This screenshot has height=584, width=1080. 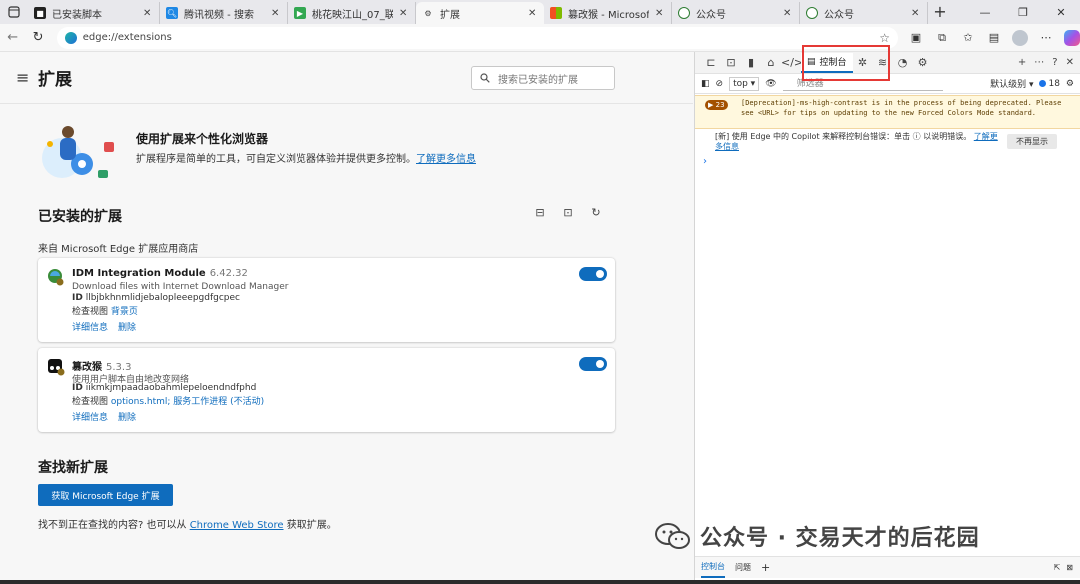 I want to click on tab-video-episode: ▶ 桃花映江山_07_联手抓 ✕, so click(x=352, y=13).